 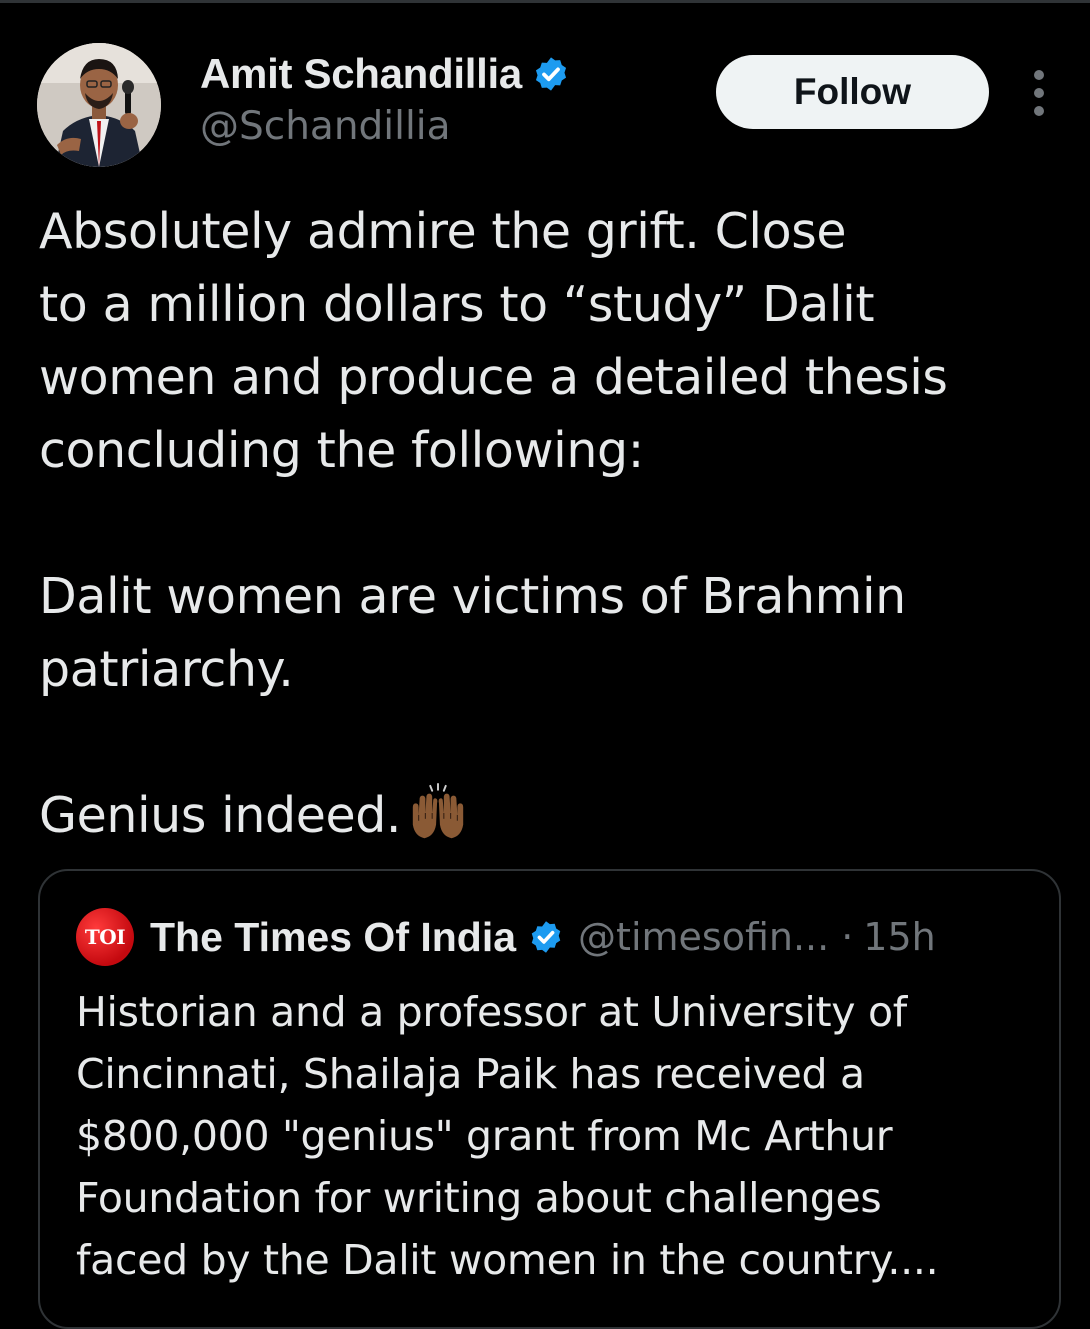 What do you see at coordinates (438, 810) in the screenshot?
I see `raising-hands-emoji-icon` at bounding box center [438, 810].